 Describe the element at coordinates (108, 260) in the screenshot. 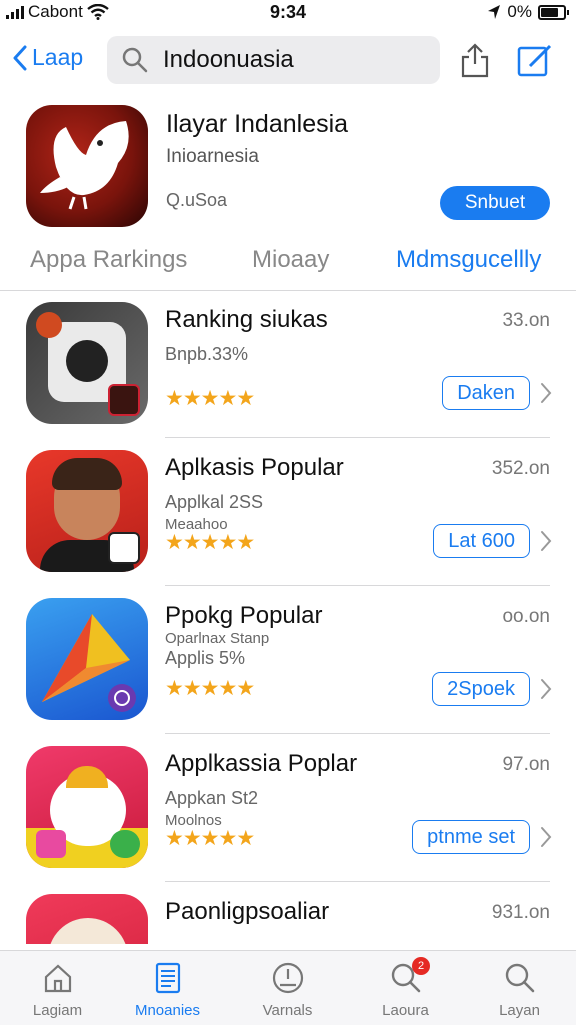

I see `tab-app-rankings: Appa Rarkings` at that location.